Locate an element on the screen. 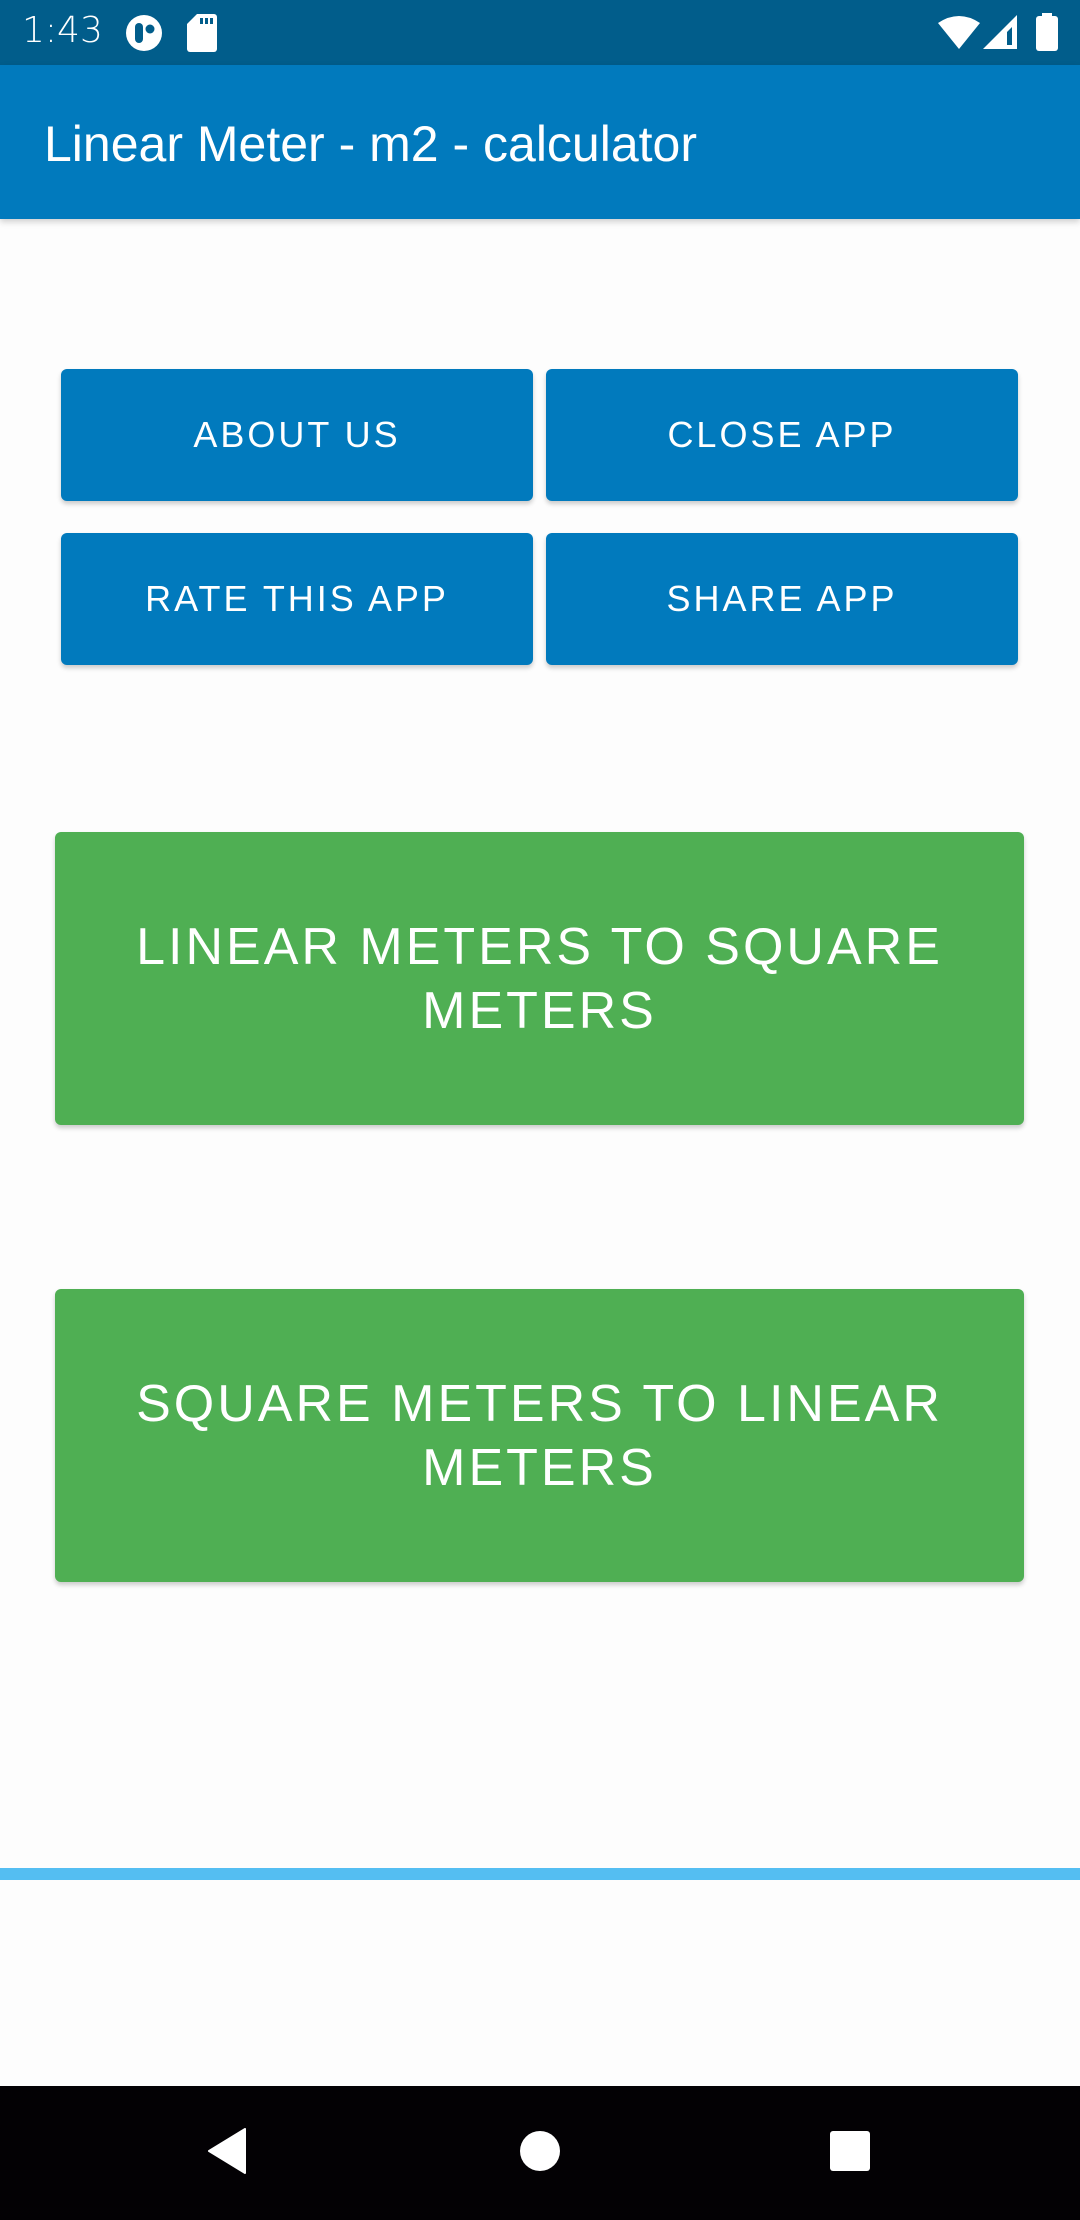 The image size is (1080, 2220). home-icon is located at coordinates (540, 2153).